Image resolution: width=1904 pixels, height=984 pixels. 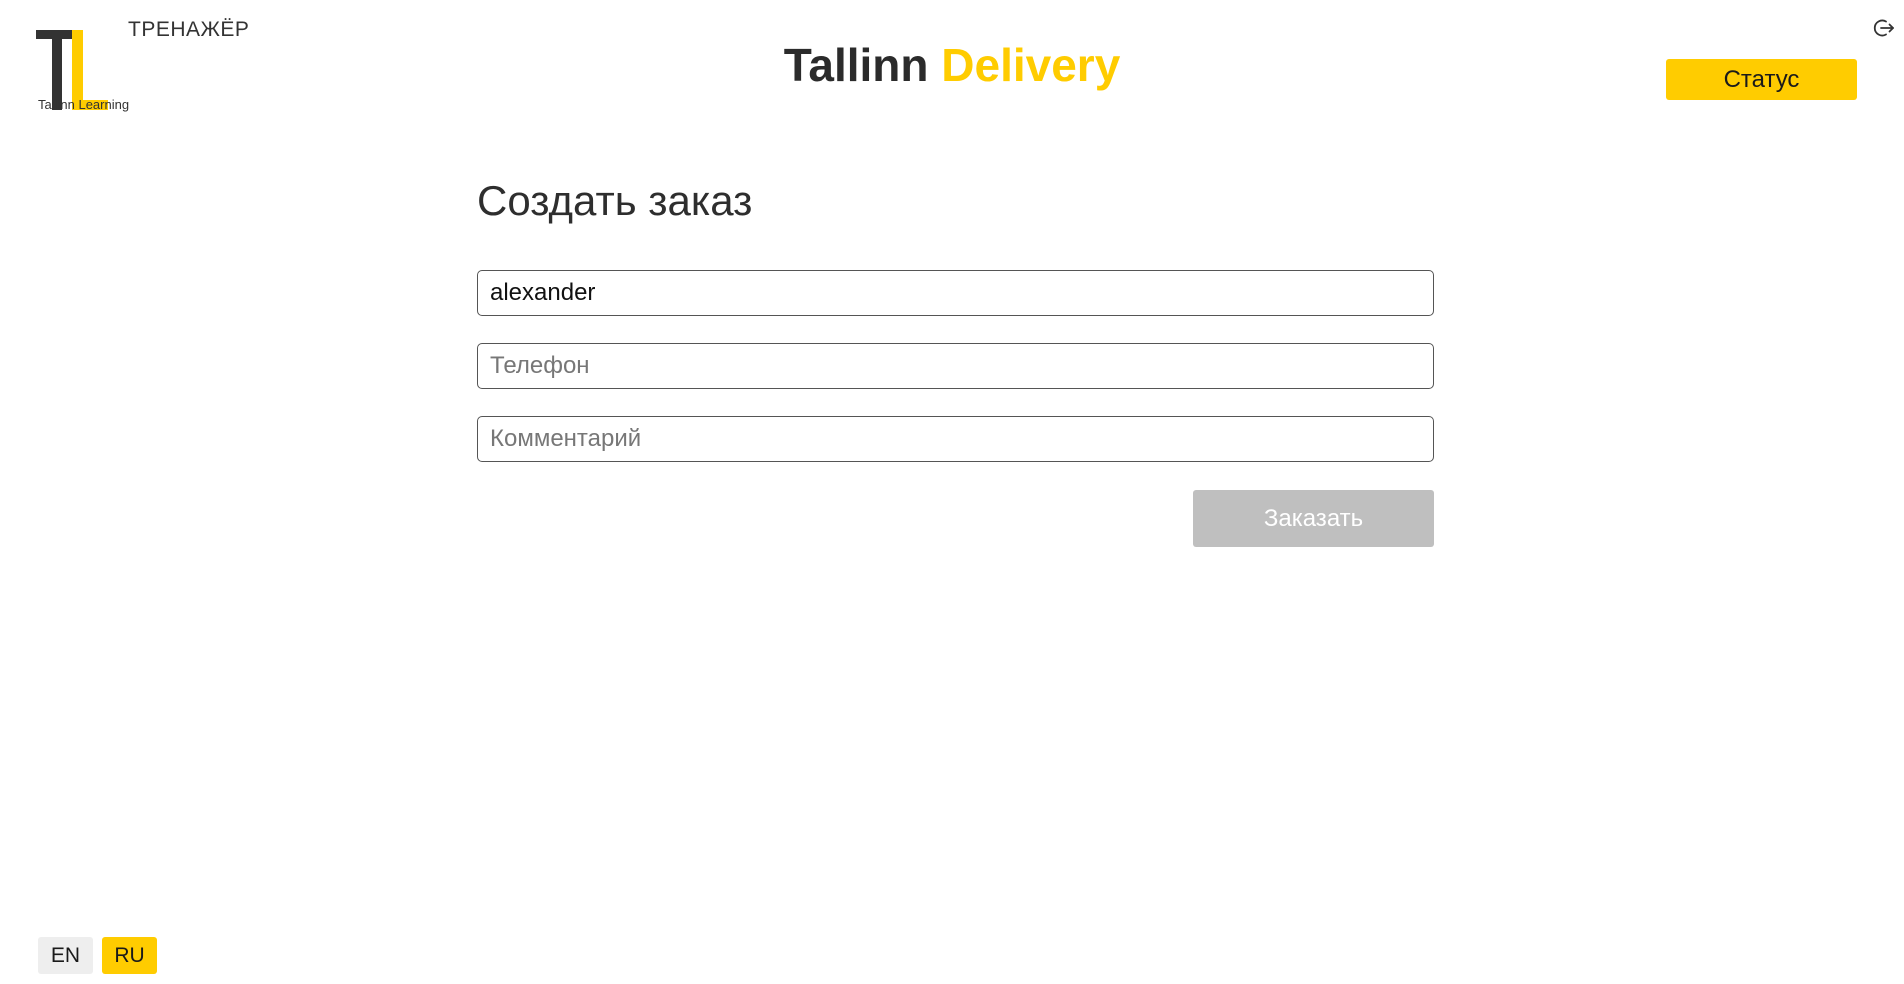 What do you see at coordinates (129, 955) in the screenshot?
I see `language-ru-button: RU` at bounding box center [129, 955].